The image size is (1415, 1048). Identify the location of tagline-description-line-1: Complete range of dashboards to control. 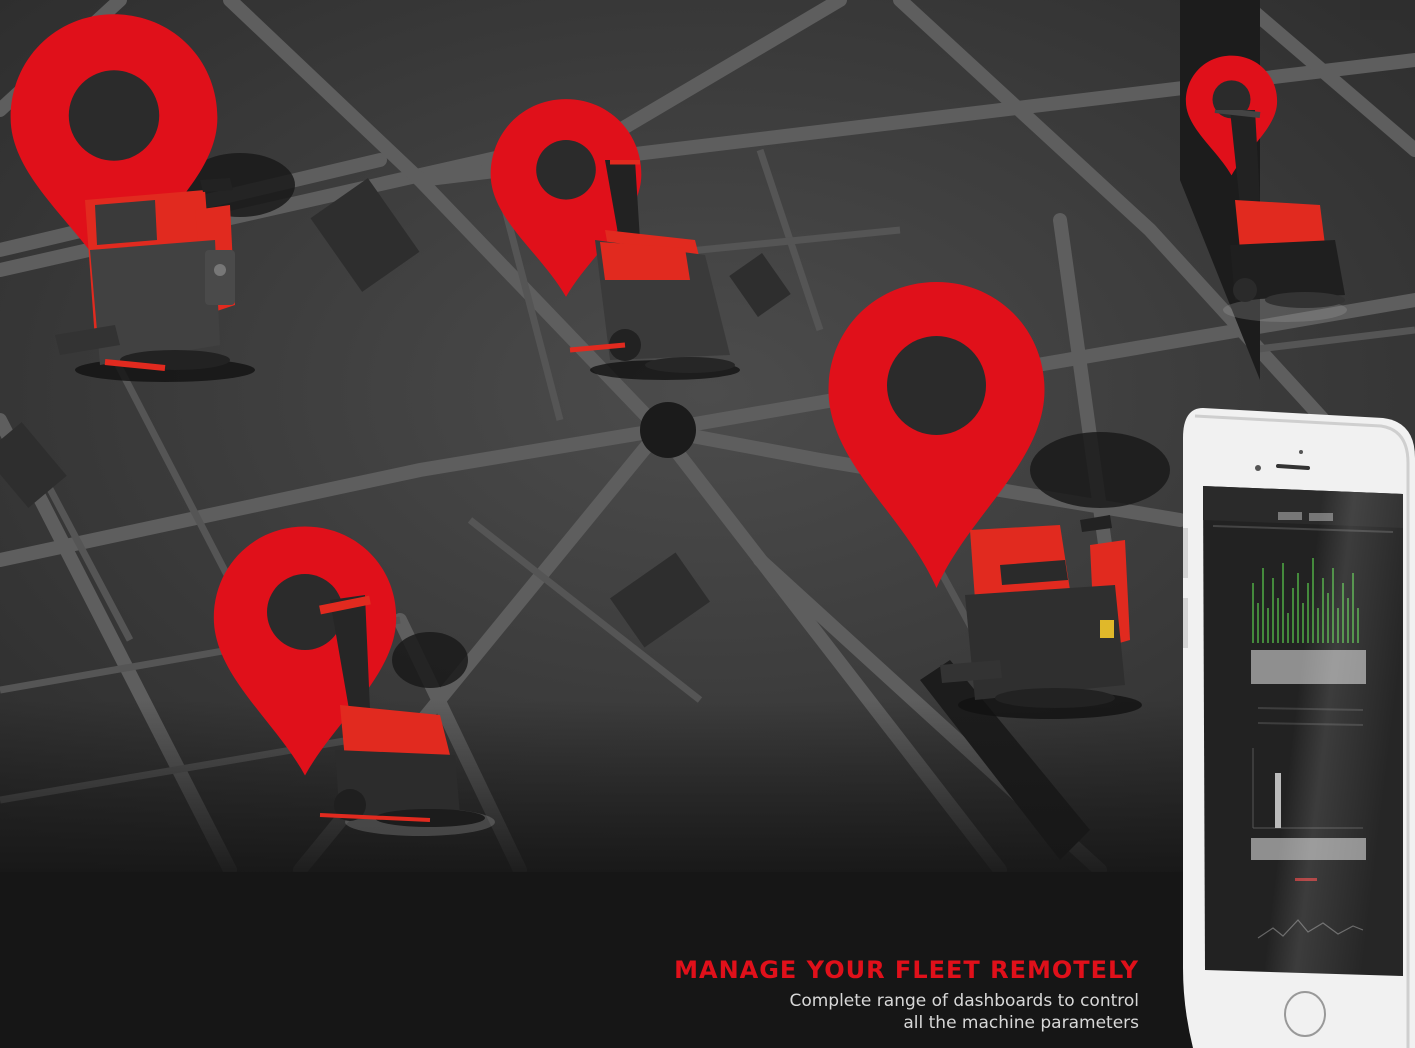
(964, 1001).